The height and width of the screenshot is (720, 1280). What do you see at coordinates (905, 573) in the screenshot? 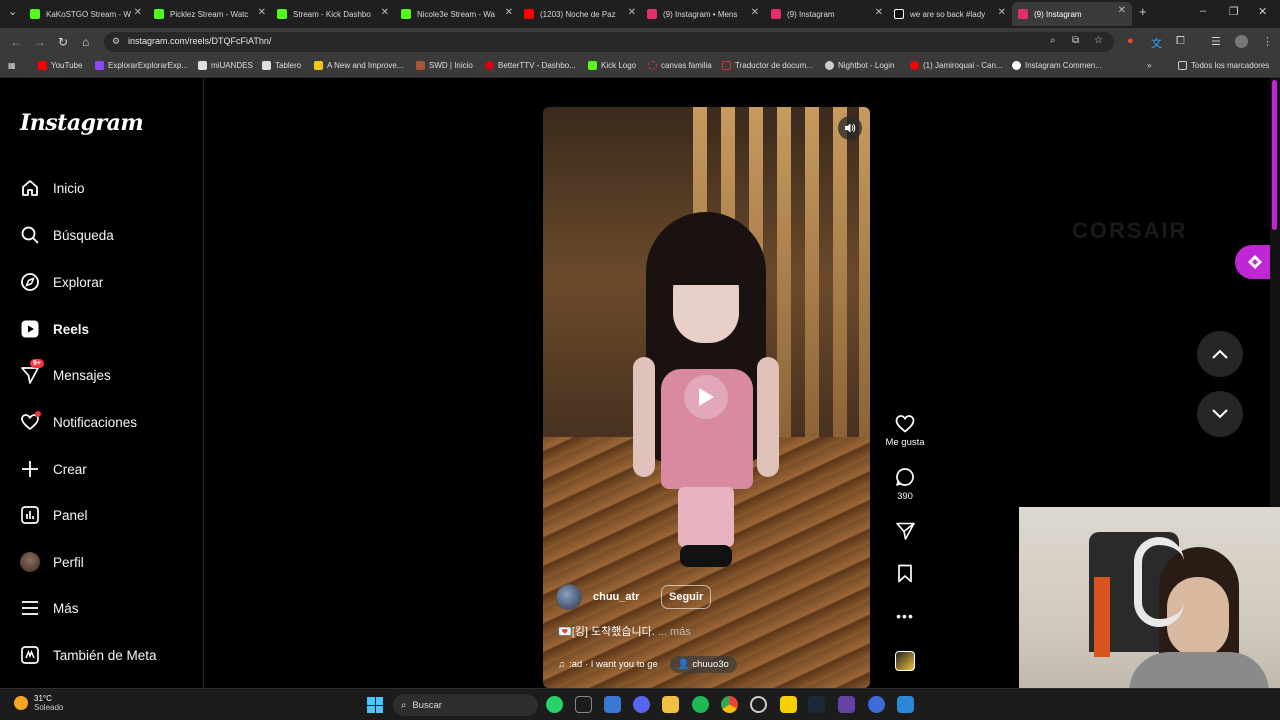
I see `save-action` at bounding box center [905, 573].